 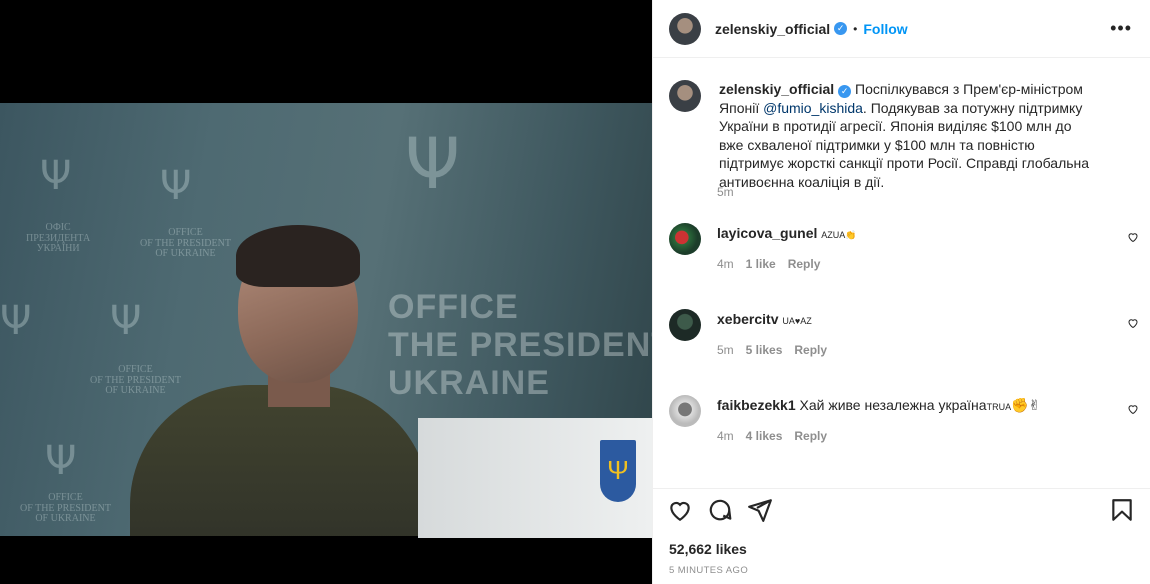 What do you see at coordinates (1122, 510) in the screenshot?
I see `bookmark-icon` at bounding box center [1122, 510].